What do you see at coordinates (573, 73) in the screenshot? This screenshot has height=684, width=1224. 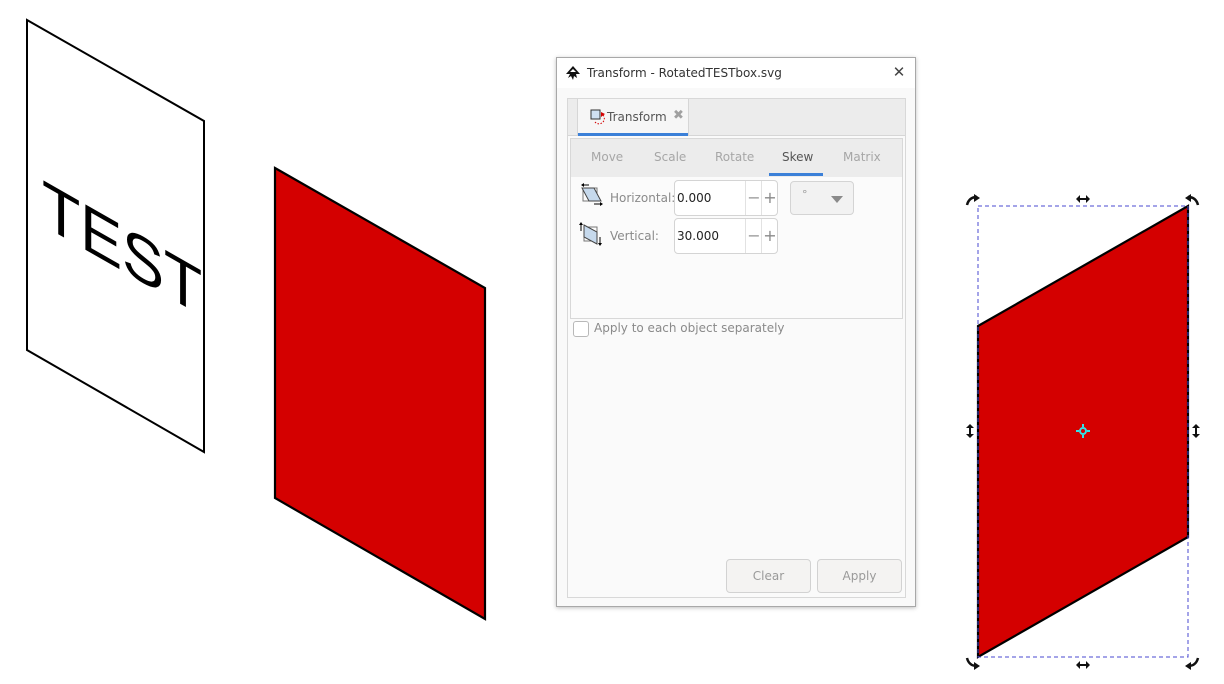 I see `inkscape-logo-icon` at bounding box center [573, 73].